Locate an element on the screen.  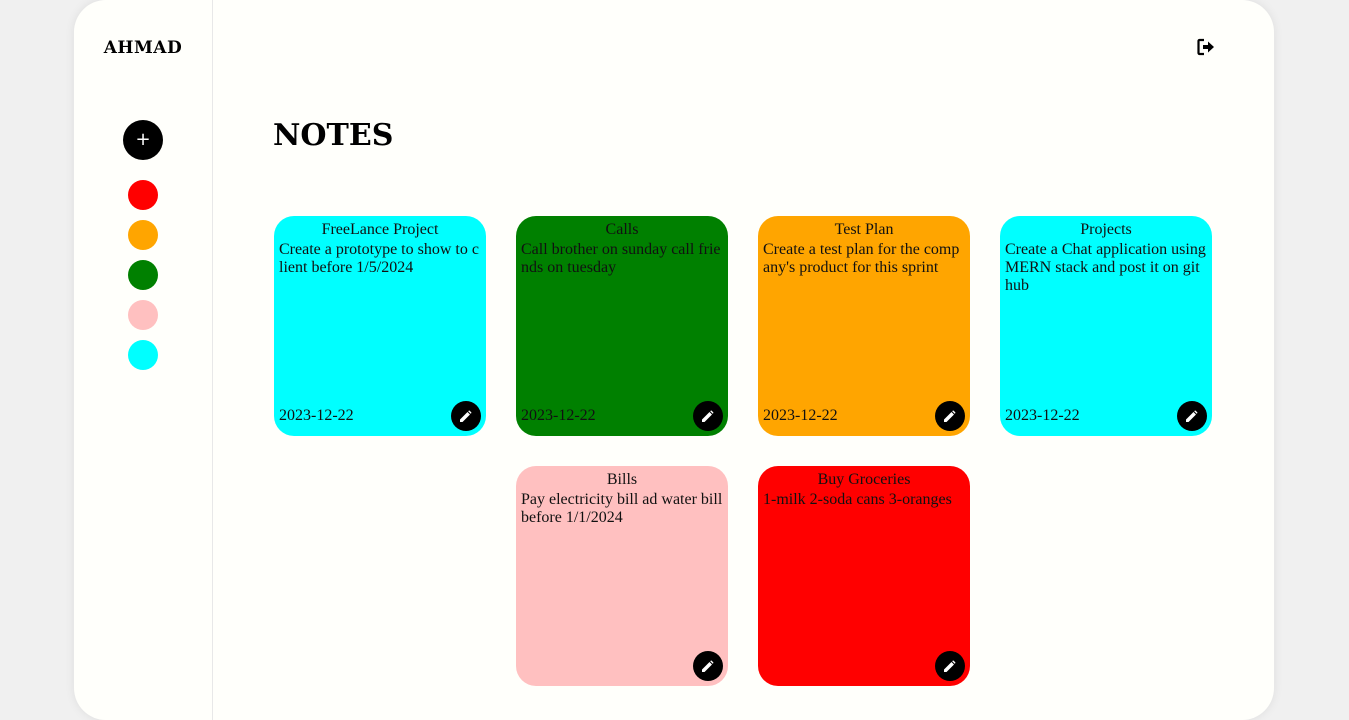
swatch-cyan is located at coordinates (143, 355).